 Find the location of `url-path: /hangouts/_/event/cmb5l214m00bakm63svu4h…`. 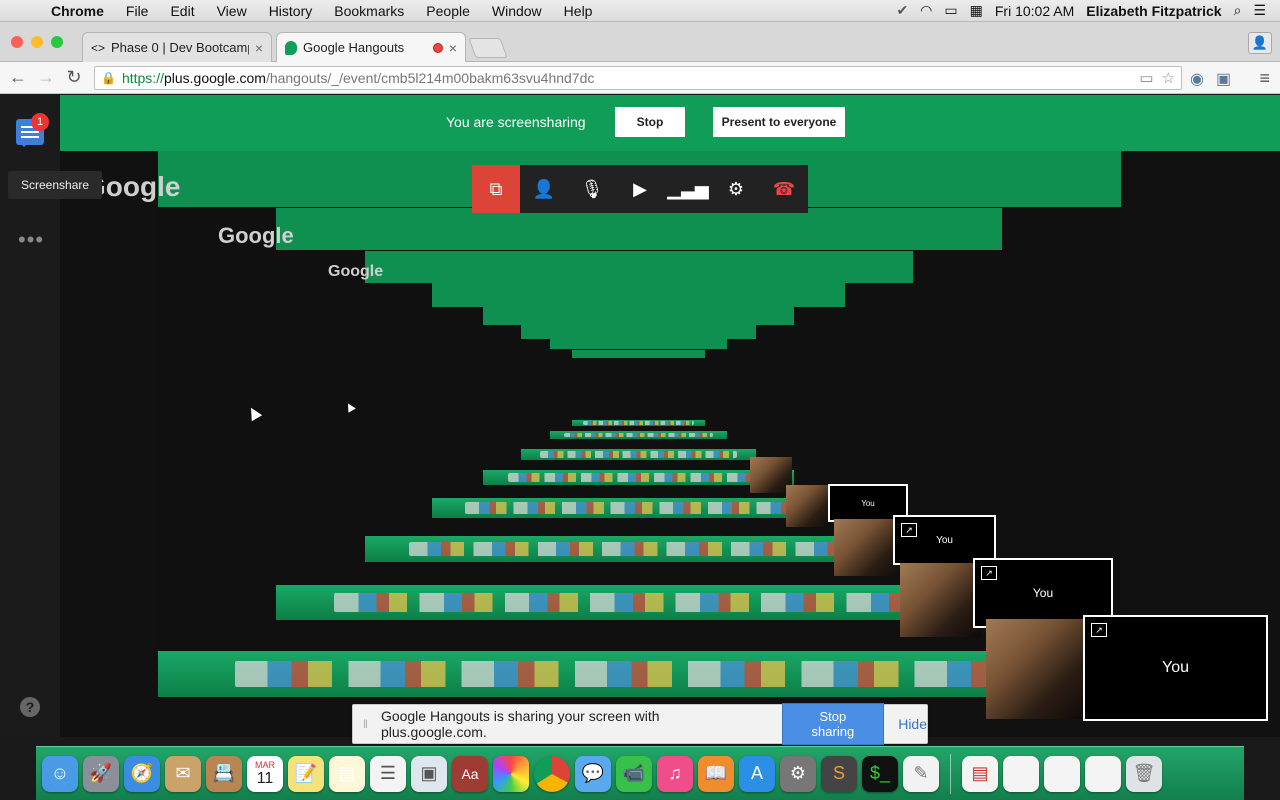

url-path: /hangouts/_/event/cmb5l214m00bakm63svu4h… is located at coordinates (430, 78).